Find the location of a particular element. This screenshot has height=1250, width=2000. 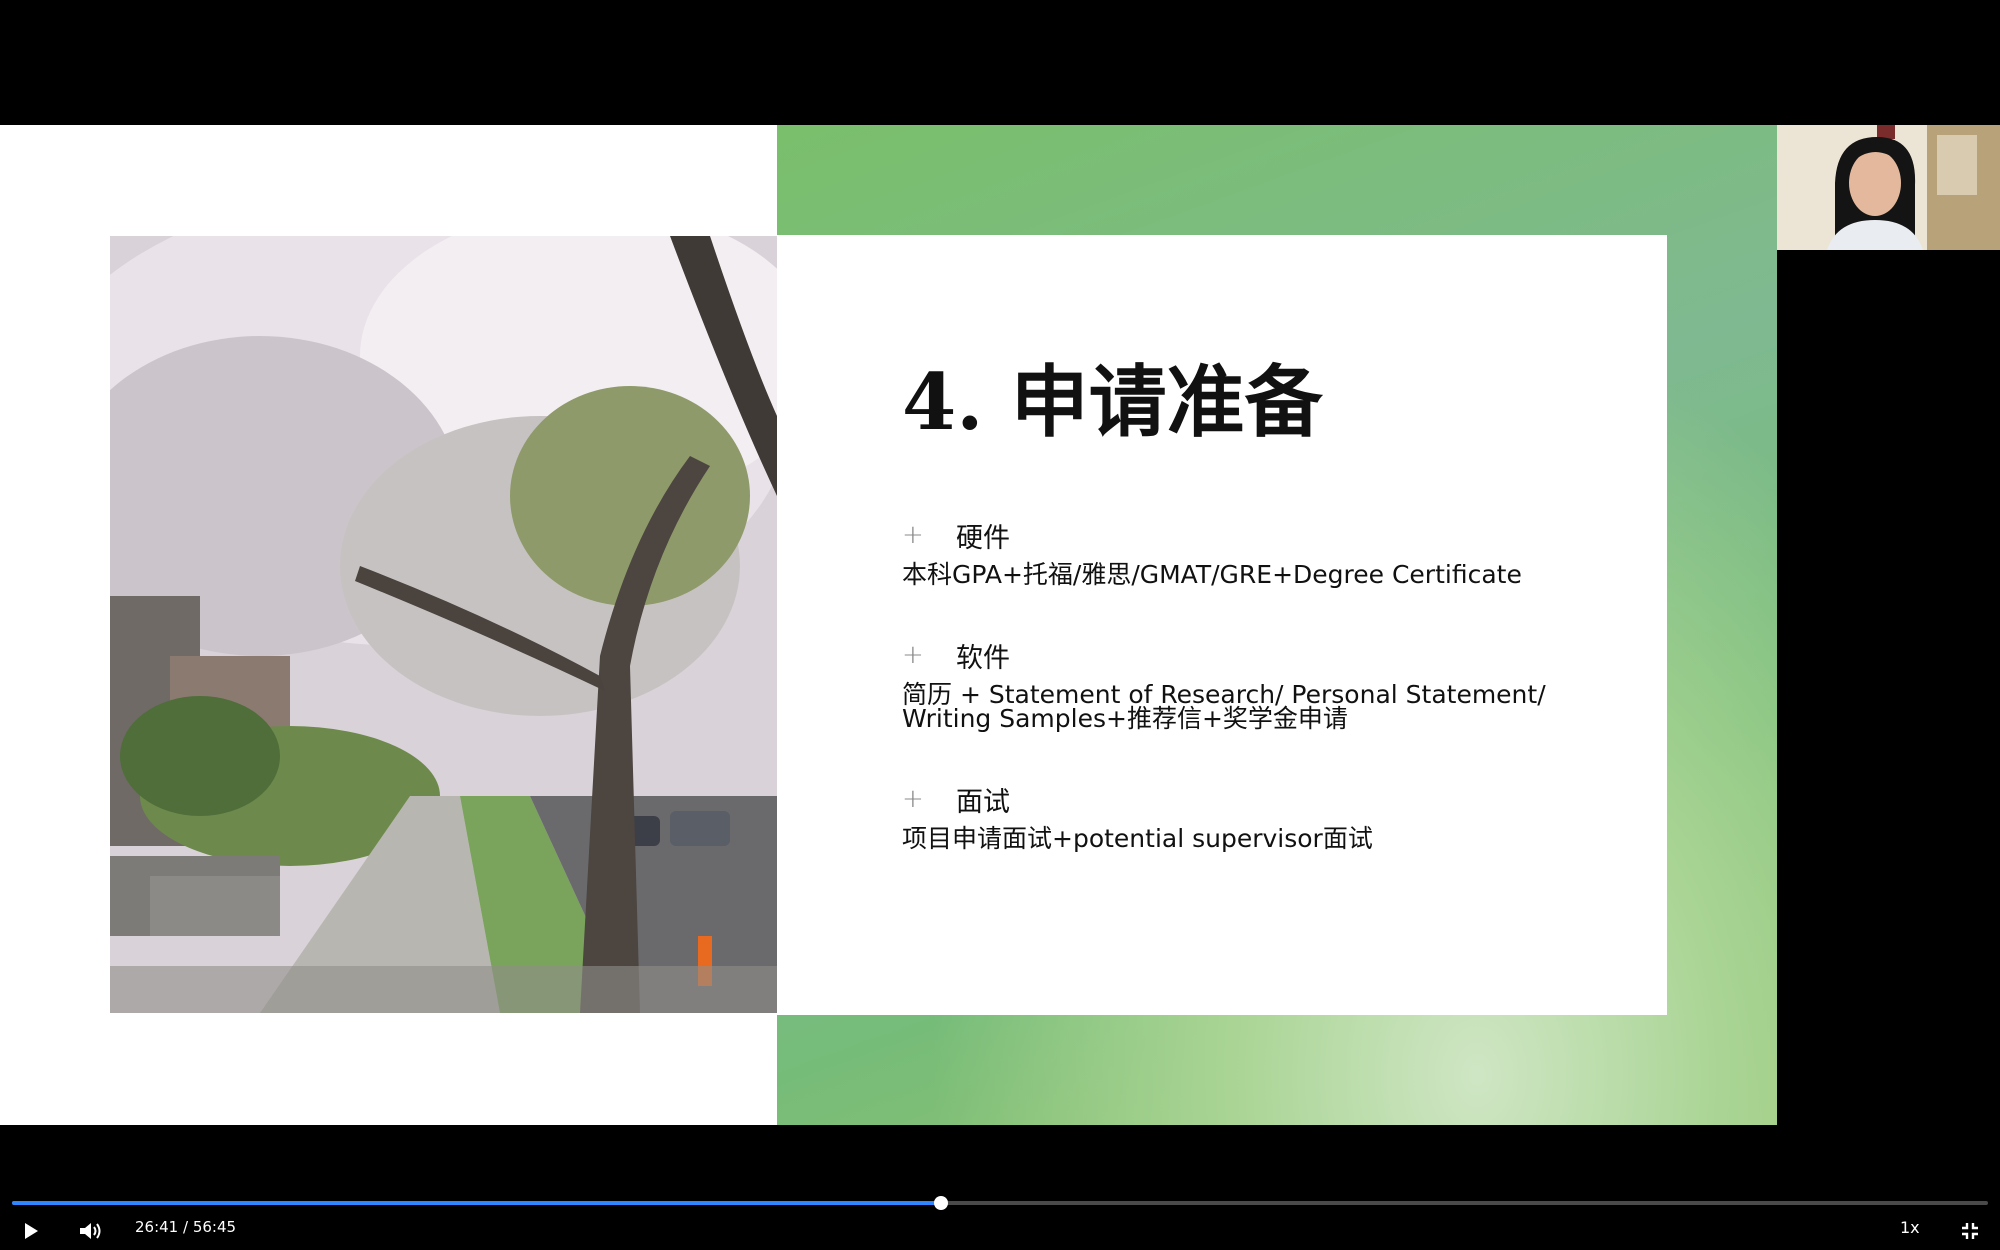

section-body: 项目申请面试+potential supervisor面试 is located at coordinates (1137, 838).